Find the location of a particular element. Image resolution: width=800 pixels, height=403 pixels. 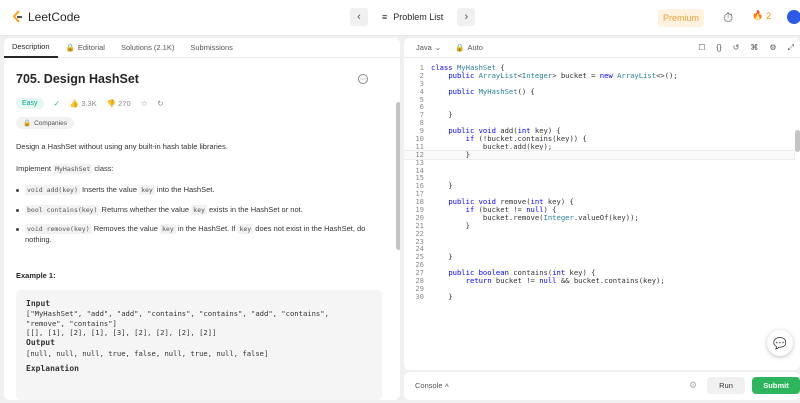

example-input-line: "remove", "contains"] is located at coordinates (71, 323).